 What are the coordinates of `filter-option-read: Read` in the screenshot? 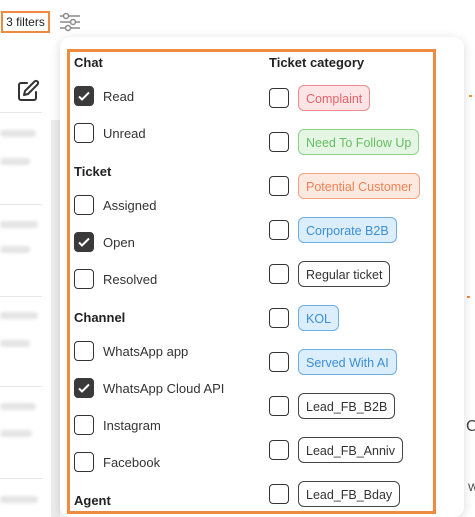 It's located at (104, 96).